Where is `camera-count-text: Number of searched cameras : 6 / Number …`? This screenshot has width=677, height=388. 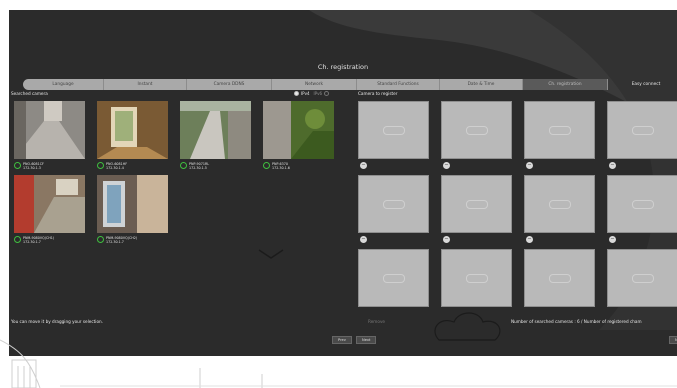
camera-count-text: Number of searched cameras : 6 / Number … is located at coordinates (576, 321).